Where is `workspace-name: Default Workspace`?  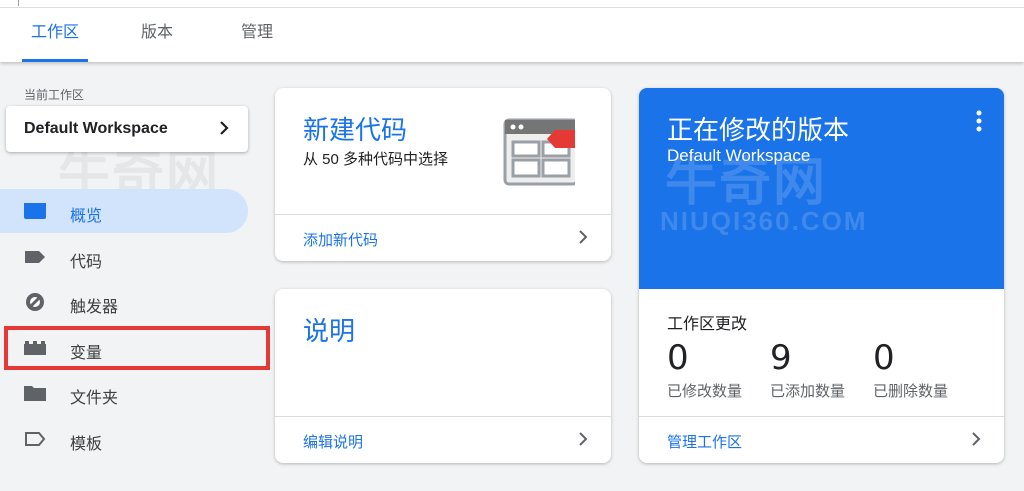
workspace-name: Default Workspace is located at coordinates (96, 128).